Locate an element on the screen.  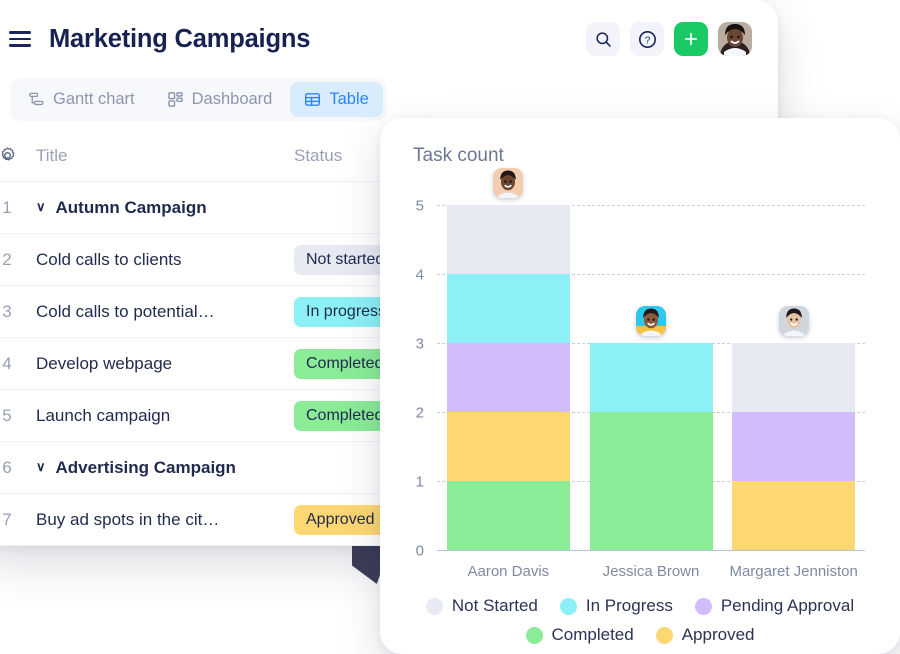
group-row-title: ∨ Advertising Campaign is located at coordinates (165, 468).